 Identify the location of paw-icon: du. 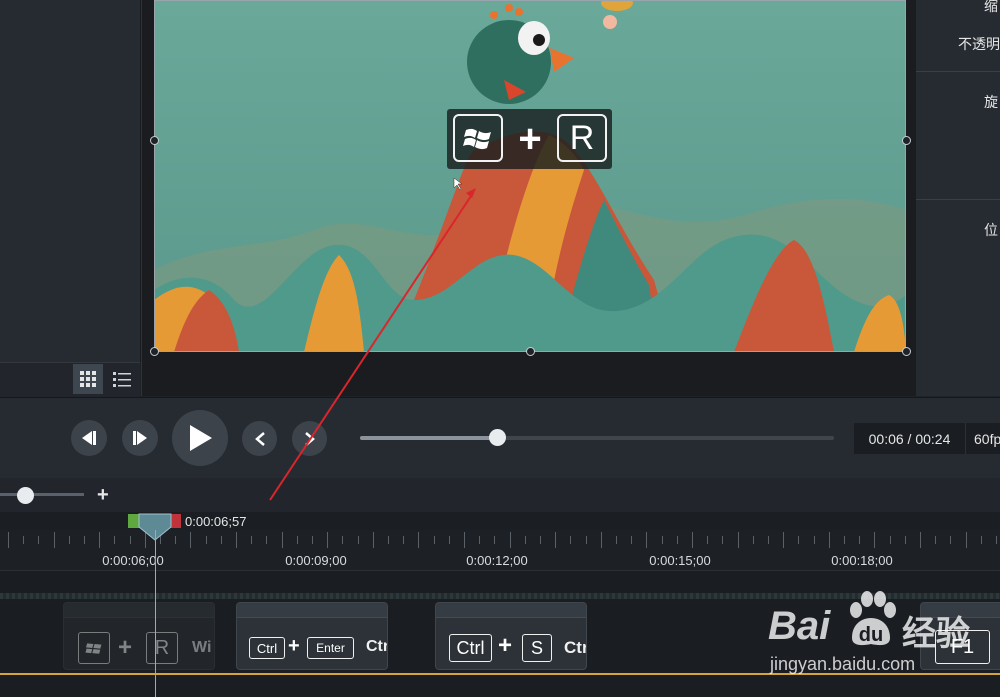
(873, 618).